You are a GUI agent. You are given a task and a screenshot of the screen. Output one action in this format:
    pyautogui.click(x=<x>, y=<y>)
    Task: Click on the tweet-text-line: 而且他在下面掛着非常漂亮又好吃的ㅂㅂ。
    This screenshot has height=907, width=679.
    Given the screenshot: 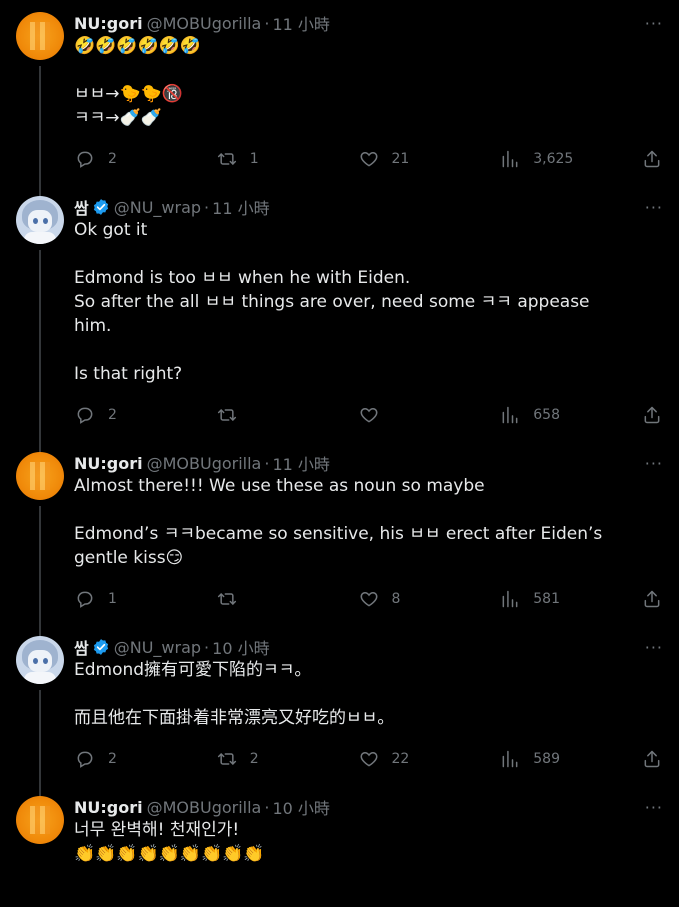 What is the action you would take?
    pyautogui.click(x=234, y=718)
    